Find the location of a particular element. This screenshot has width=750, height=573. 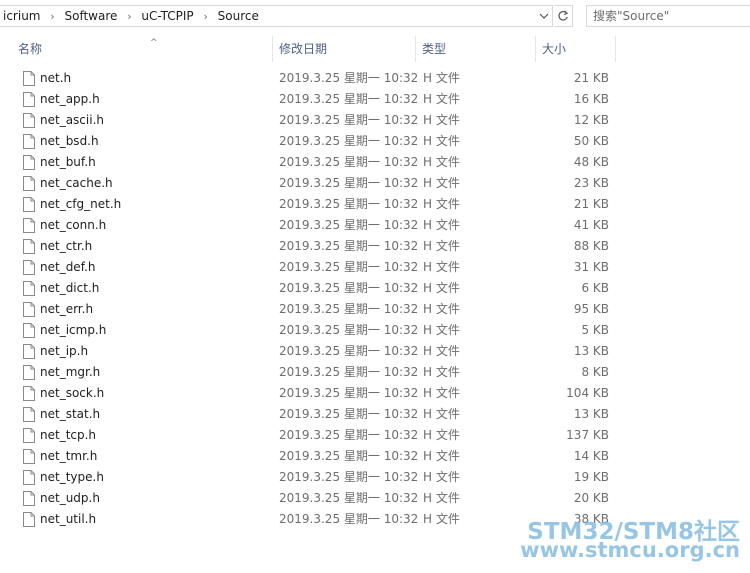

breadcrumb-item: Software is located at coordinates (91, 16).